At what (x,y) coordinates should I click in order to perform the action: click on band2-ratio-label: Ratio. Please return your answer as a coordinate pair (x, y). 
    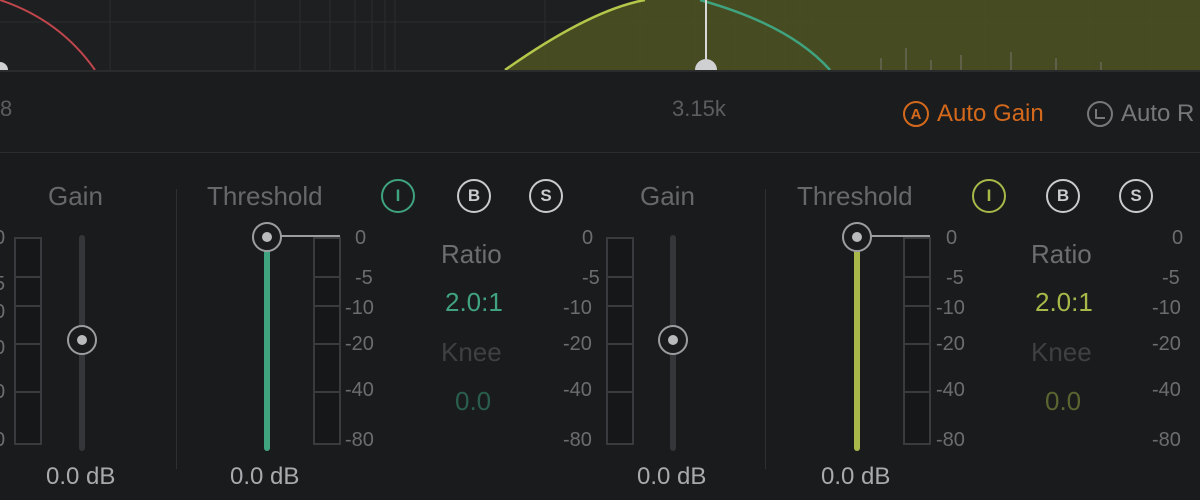
    Looking at the image, I should click on (1061, 254).